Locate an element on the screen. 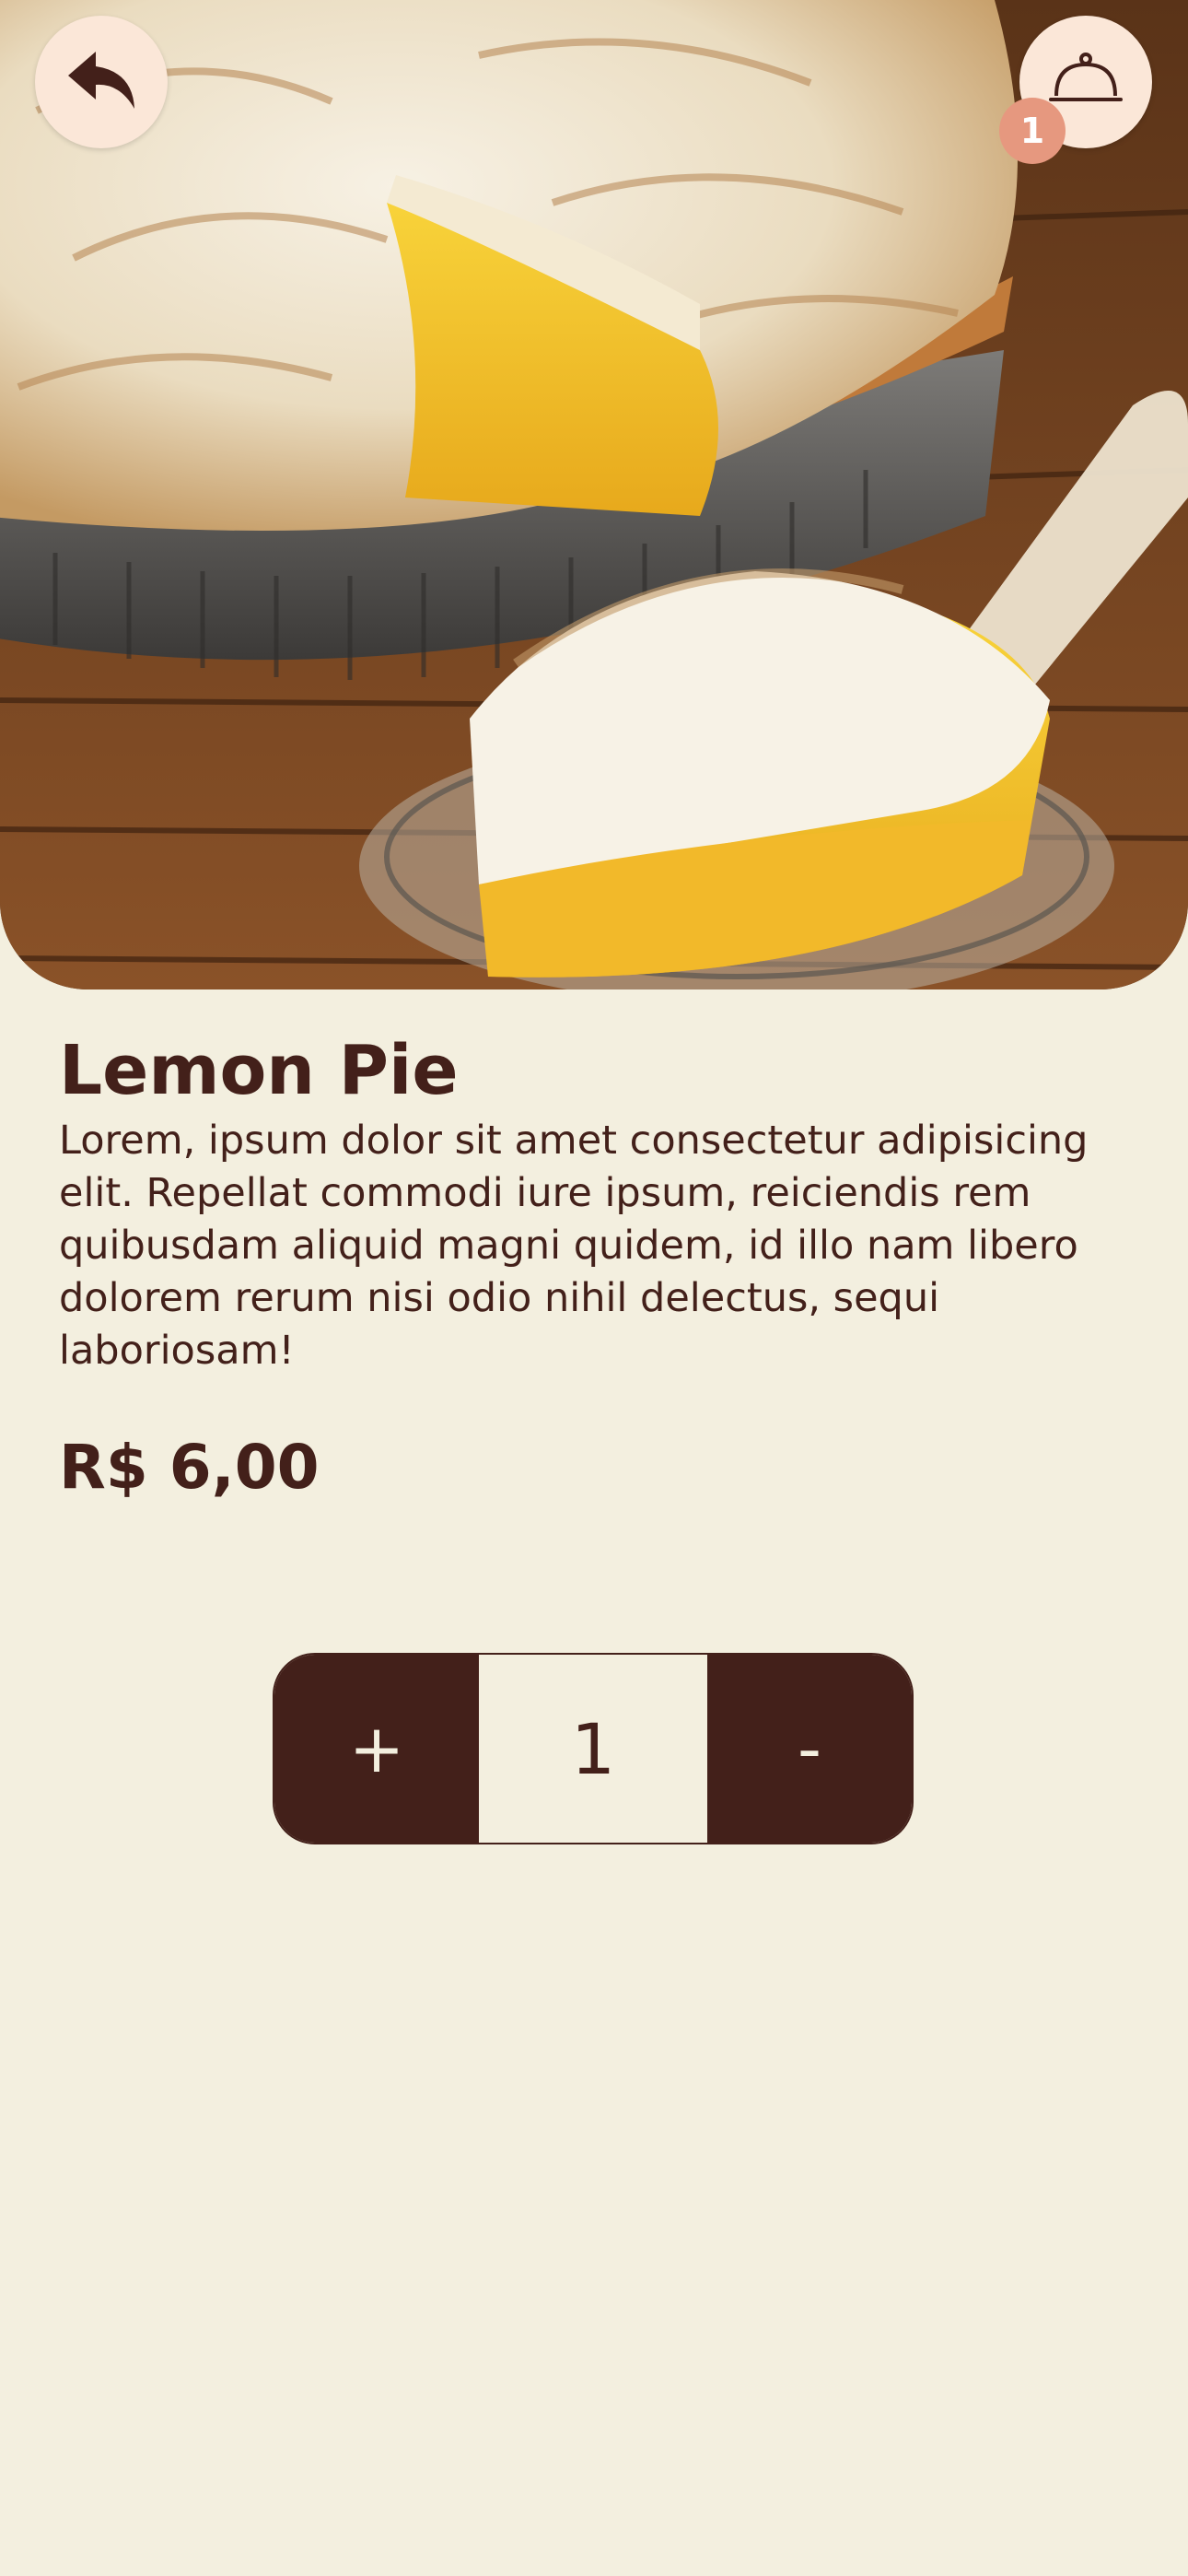  reply-arrow-icon is located at coordinates (101, 82).